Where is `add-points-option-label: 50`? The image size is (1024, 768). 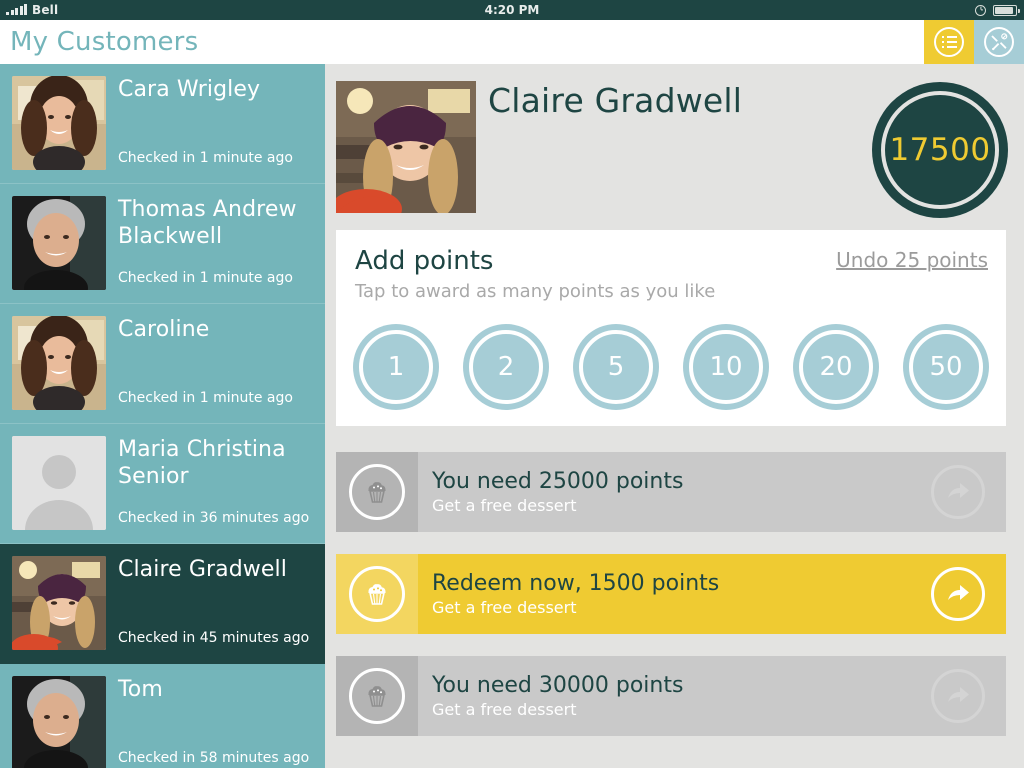 add-points-option-label: 50 is located at coordinates (946, 367).